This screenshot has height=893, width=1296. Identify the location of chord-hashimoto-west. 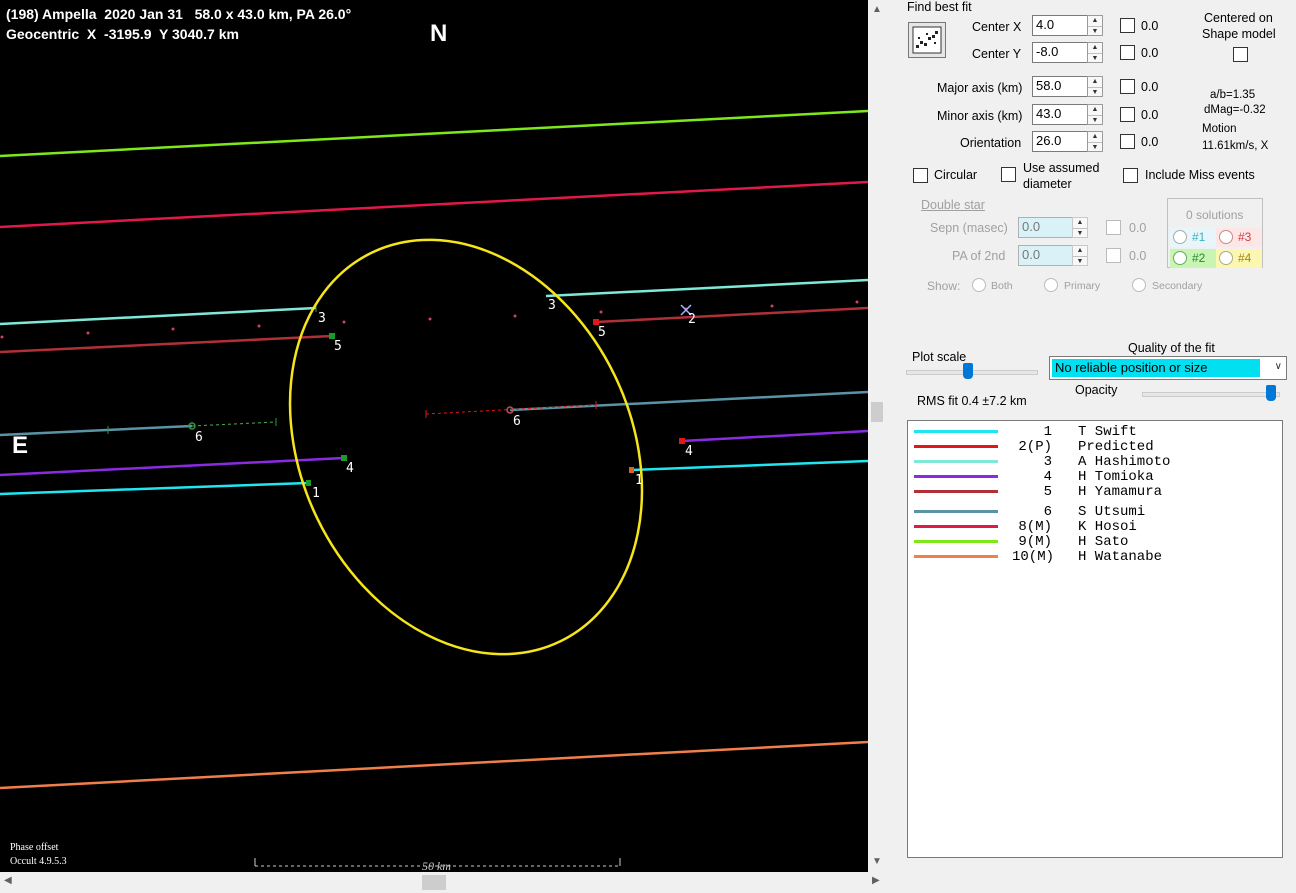
(158, 316).